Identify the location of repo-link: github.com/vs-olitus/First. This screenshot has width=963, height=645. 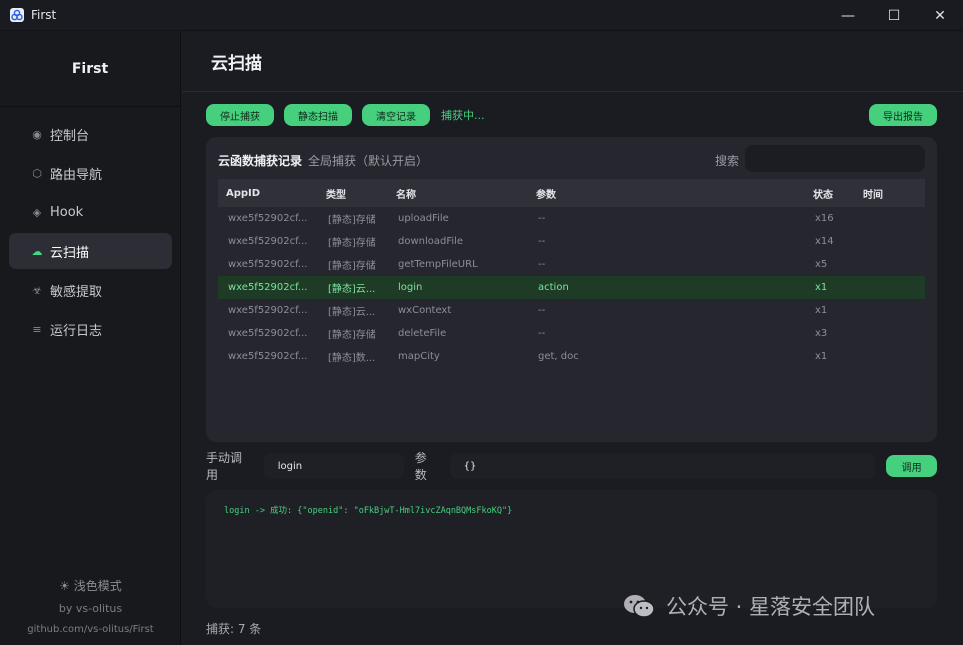
(90, 629).